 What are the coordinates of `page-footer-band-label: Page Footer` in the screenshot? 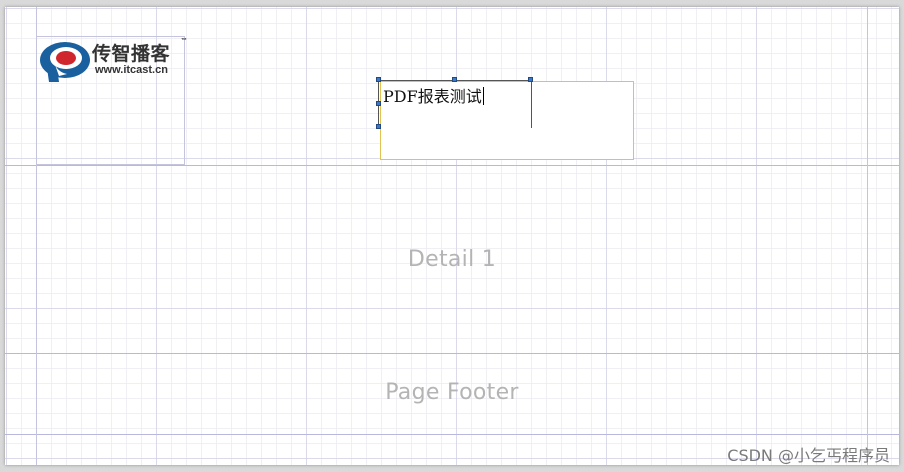 It's located at (452, 392).